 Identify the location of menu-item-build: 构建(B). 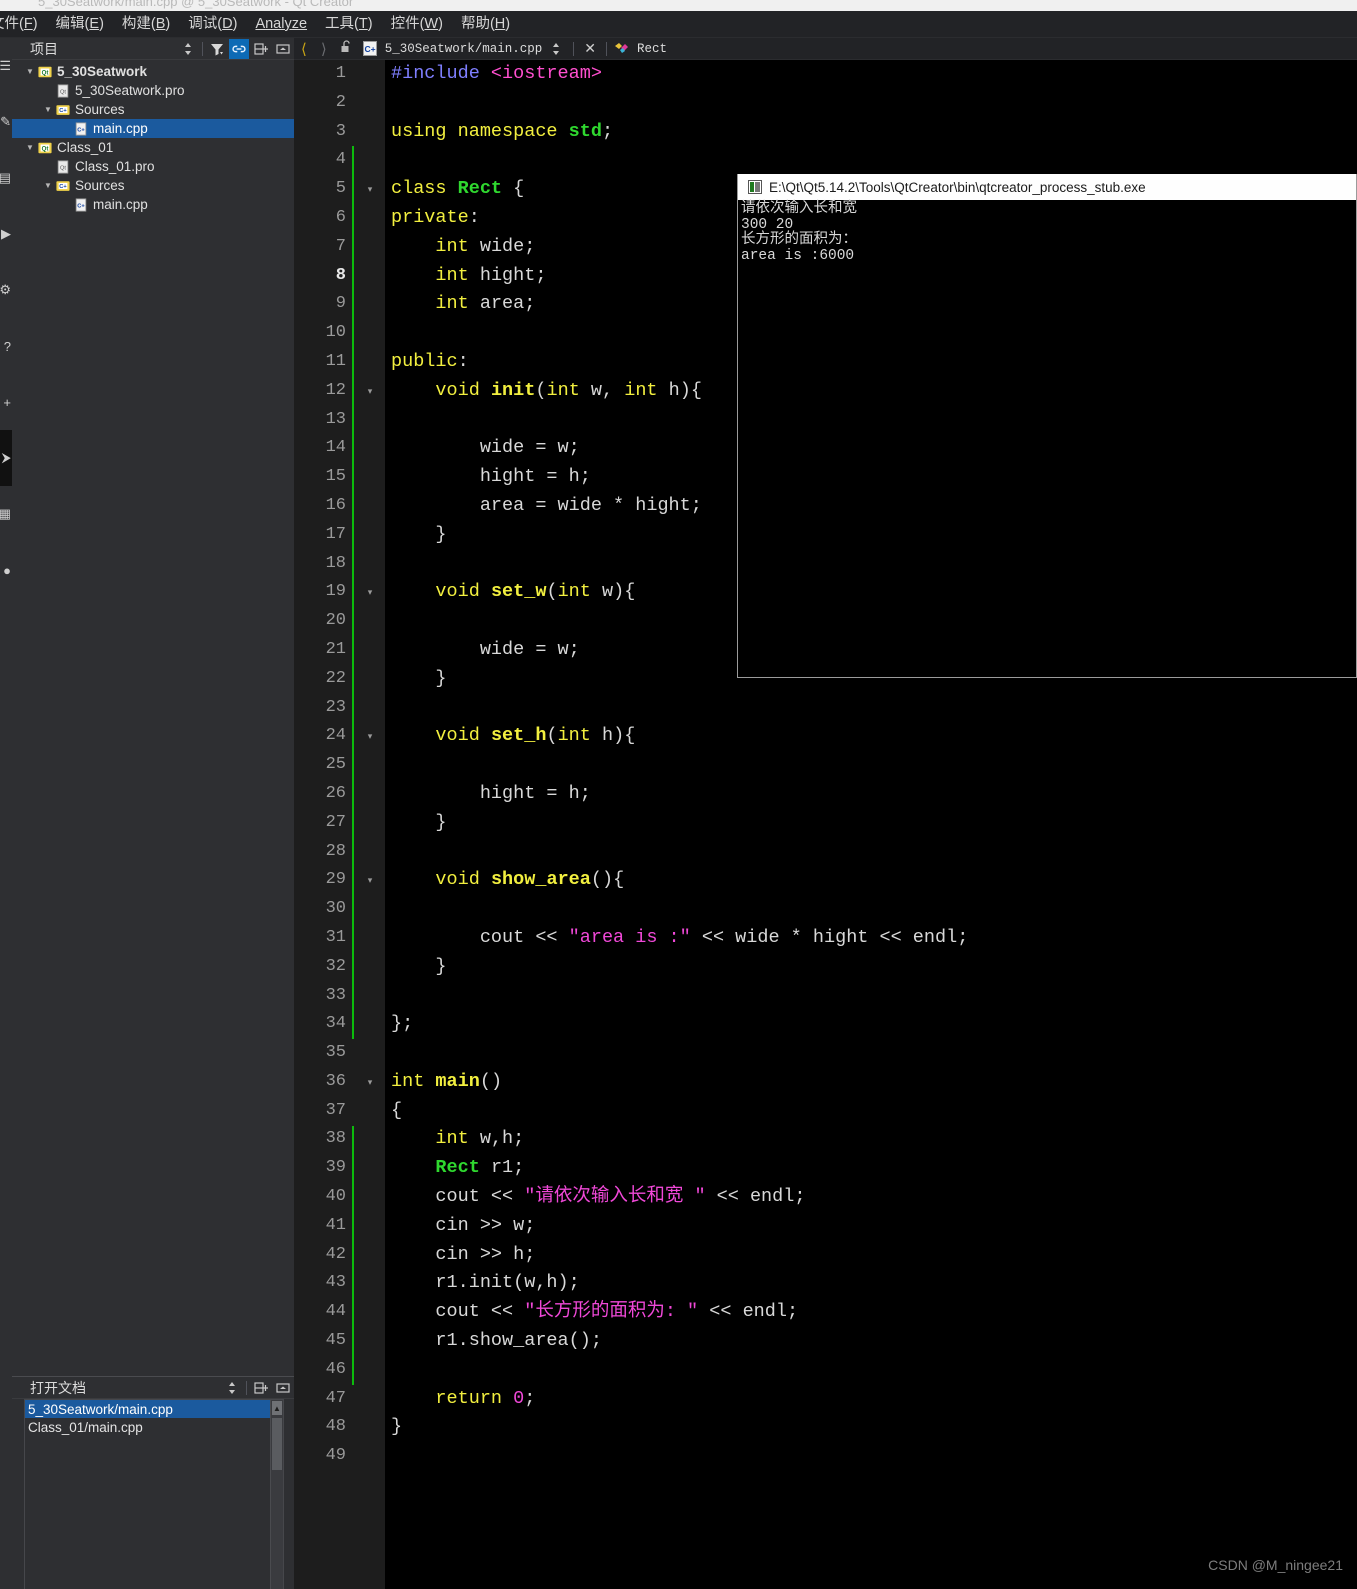
(146, 24).